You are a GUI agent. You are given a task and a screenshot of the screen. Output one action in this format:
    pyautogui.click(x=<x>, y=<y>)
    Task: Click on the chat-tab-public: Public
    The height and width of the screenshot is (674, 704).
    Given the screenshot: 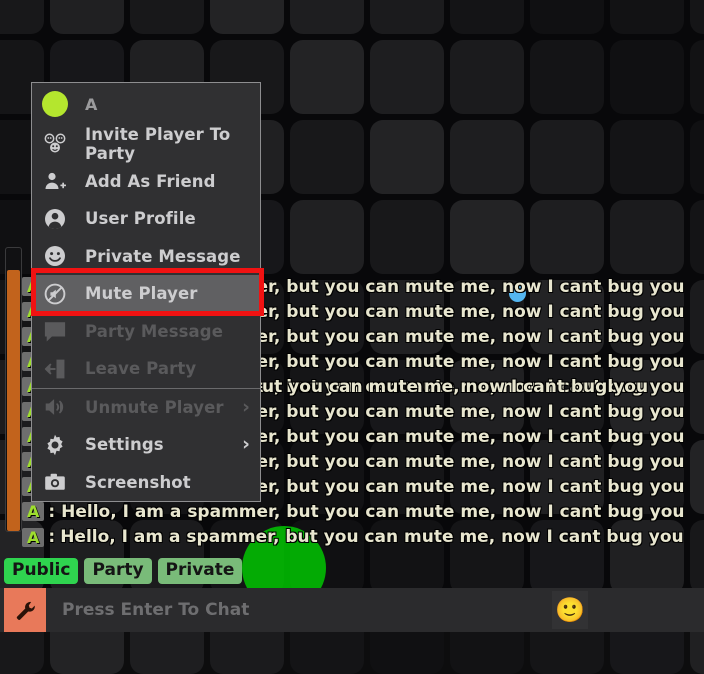 What is the action you would take?
    pyautogui.click(x=41, y=571)
    